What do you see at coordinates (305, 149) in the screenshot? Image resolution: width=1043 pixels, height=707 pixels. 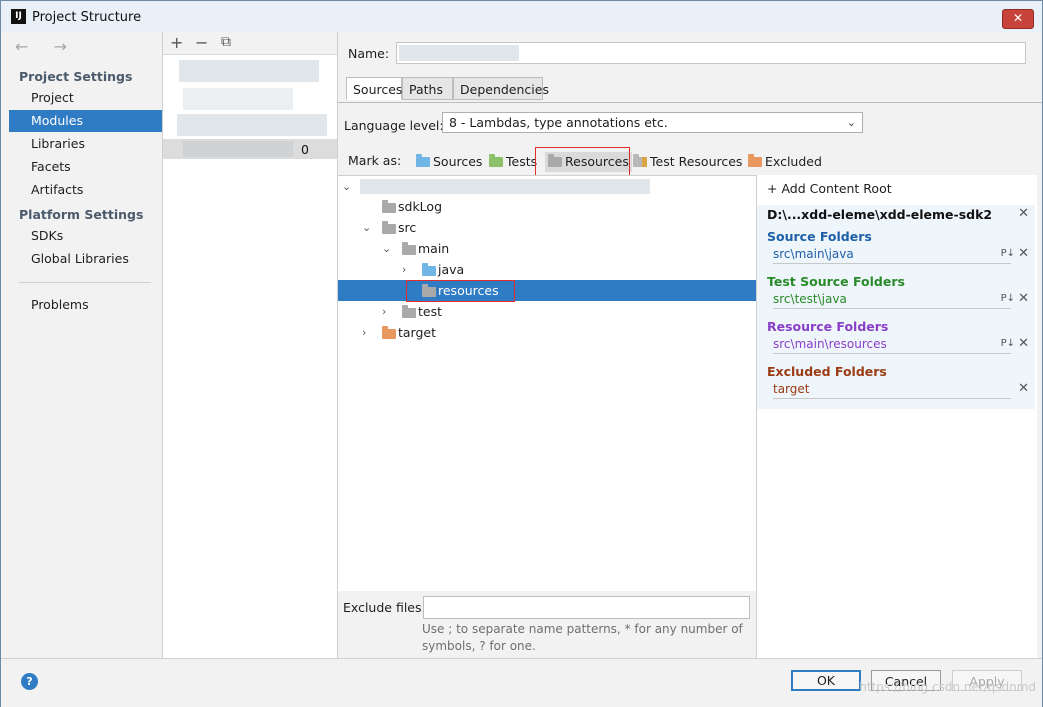 I see `module-count: 0` at bounding box center [305, 149].